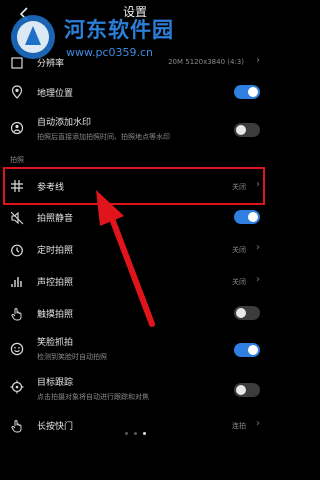 The image size is (320, 480). Describe the element at coordinates (17, 128) in the screenshot. I see `watermark-icon` at that location.